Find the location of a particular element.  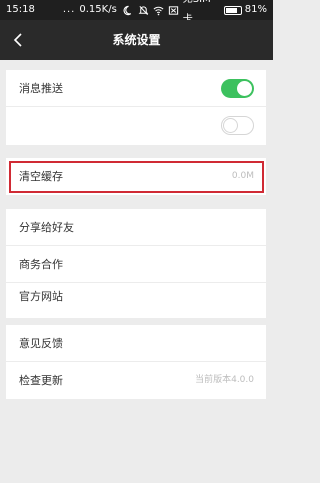

moon-icon is located at coordinates (127, 10).